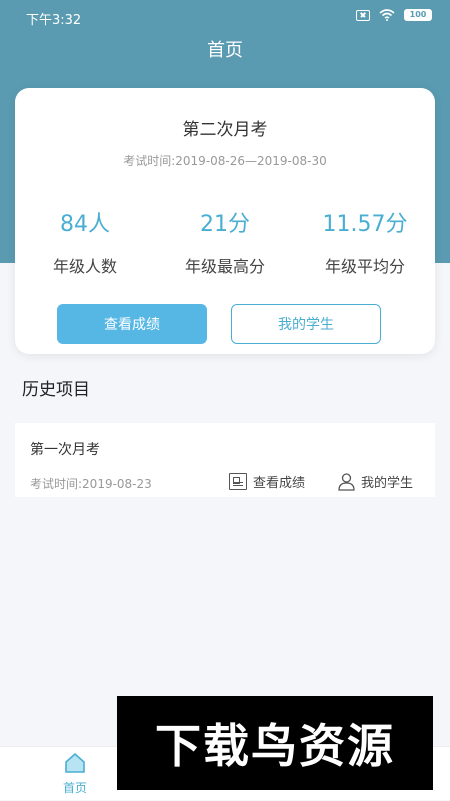 The width and height of the screenshot is (450, 801). What do you see at coordinates (225, 161) in the screenshot?
I see `exam-time: 考试时间:2019-08-26—2019-08-30` at bounding box center [225, 161].